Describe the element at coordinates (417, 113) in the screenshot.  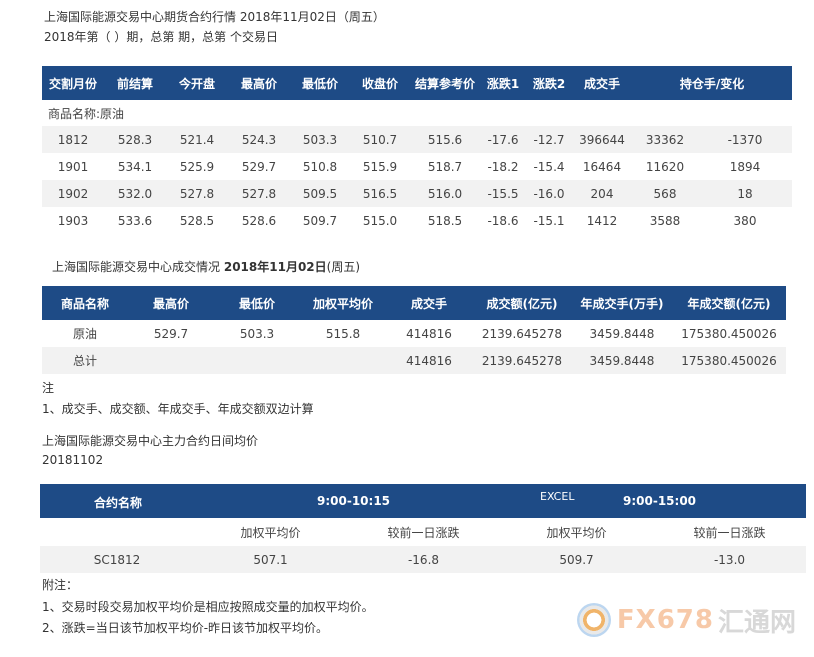
I see `product-row: 商品名称:原油` at that location.